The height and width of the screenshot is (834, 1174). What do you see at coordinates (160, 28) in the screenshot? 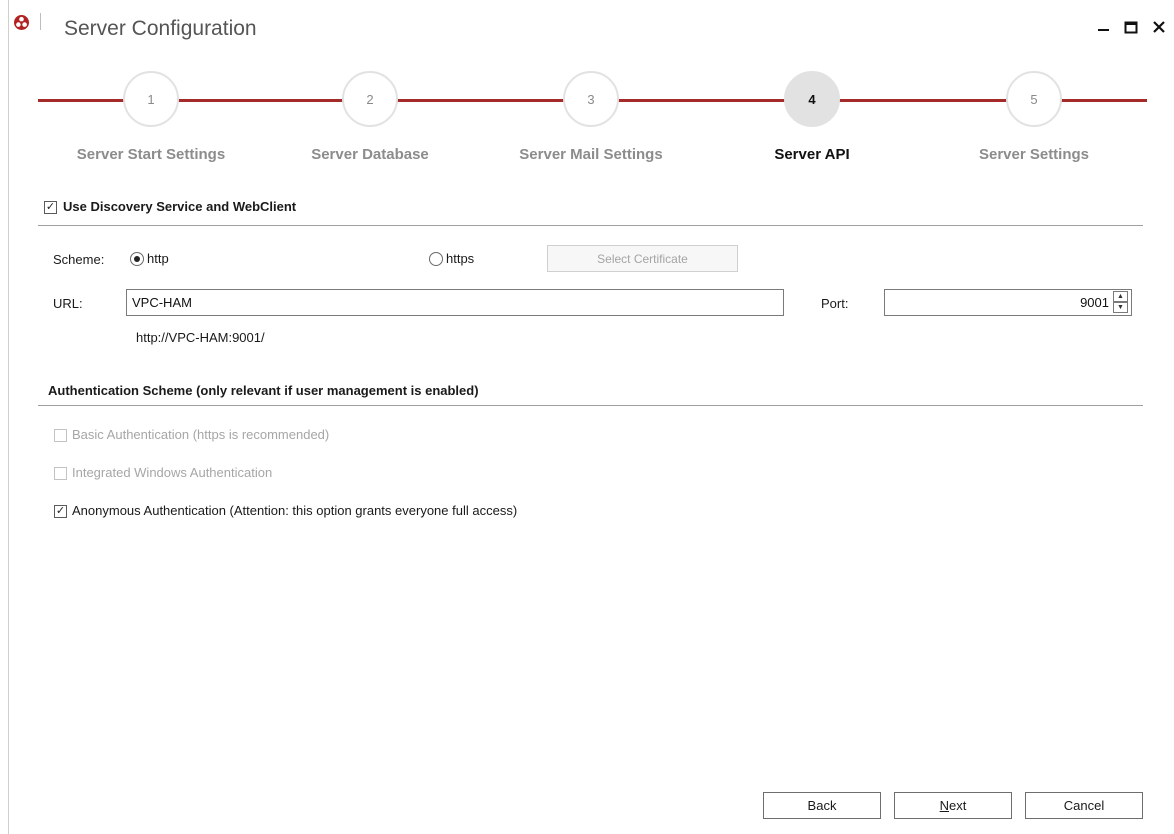
I see `window-title: Server Configuration` at bounding box center [160, 28].